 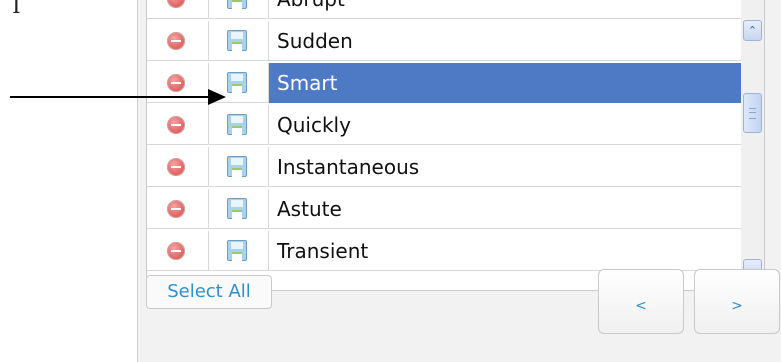 I want to click on list-item: Transient, so click(x=444, y=251).